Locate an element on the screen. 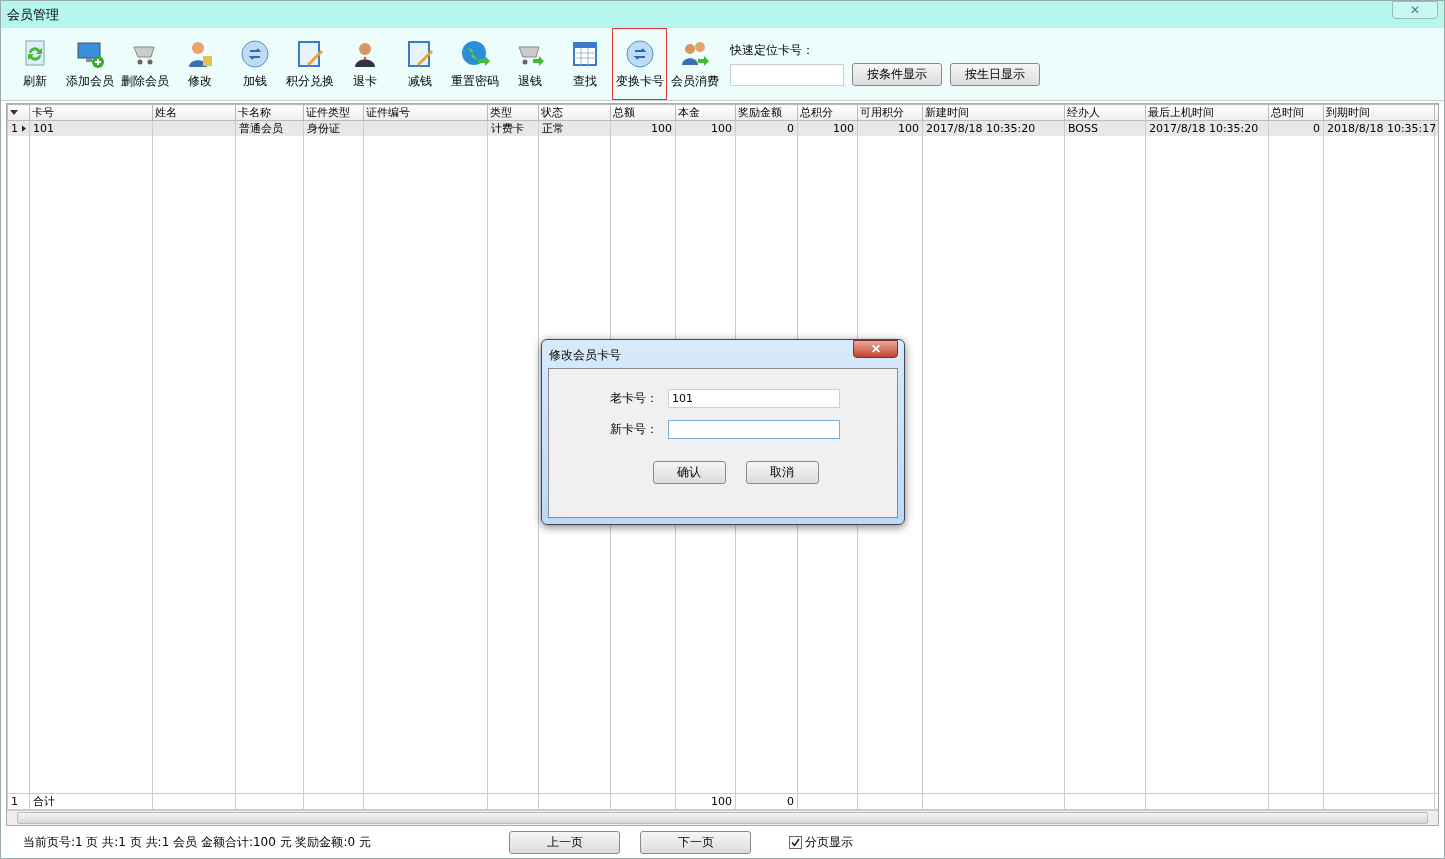 The height and width of the screenshot is (859, 1445). card-number-field is located at coordinates (787, 74).